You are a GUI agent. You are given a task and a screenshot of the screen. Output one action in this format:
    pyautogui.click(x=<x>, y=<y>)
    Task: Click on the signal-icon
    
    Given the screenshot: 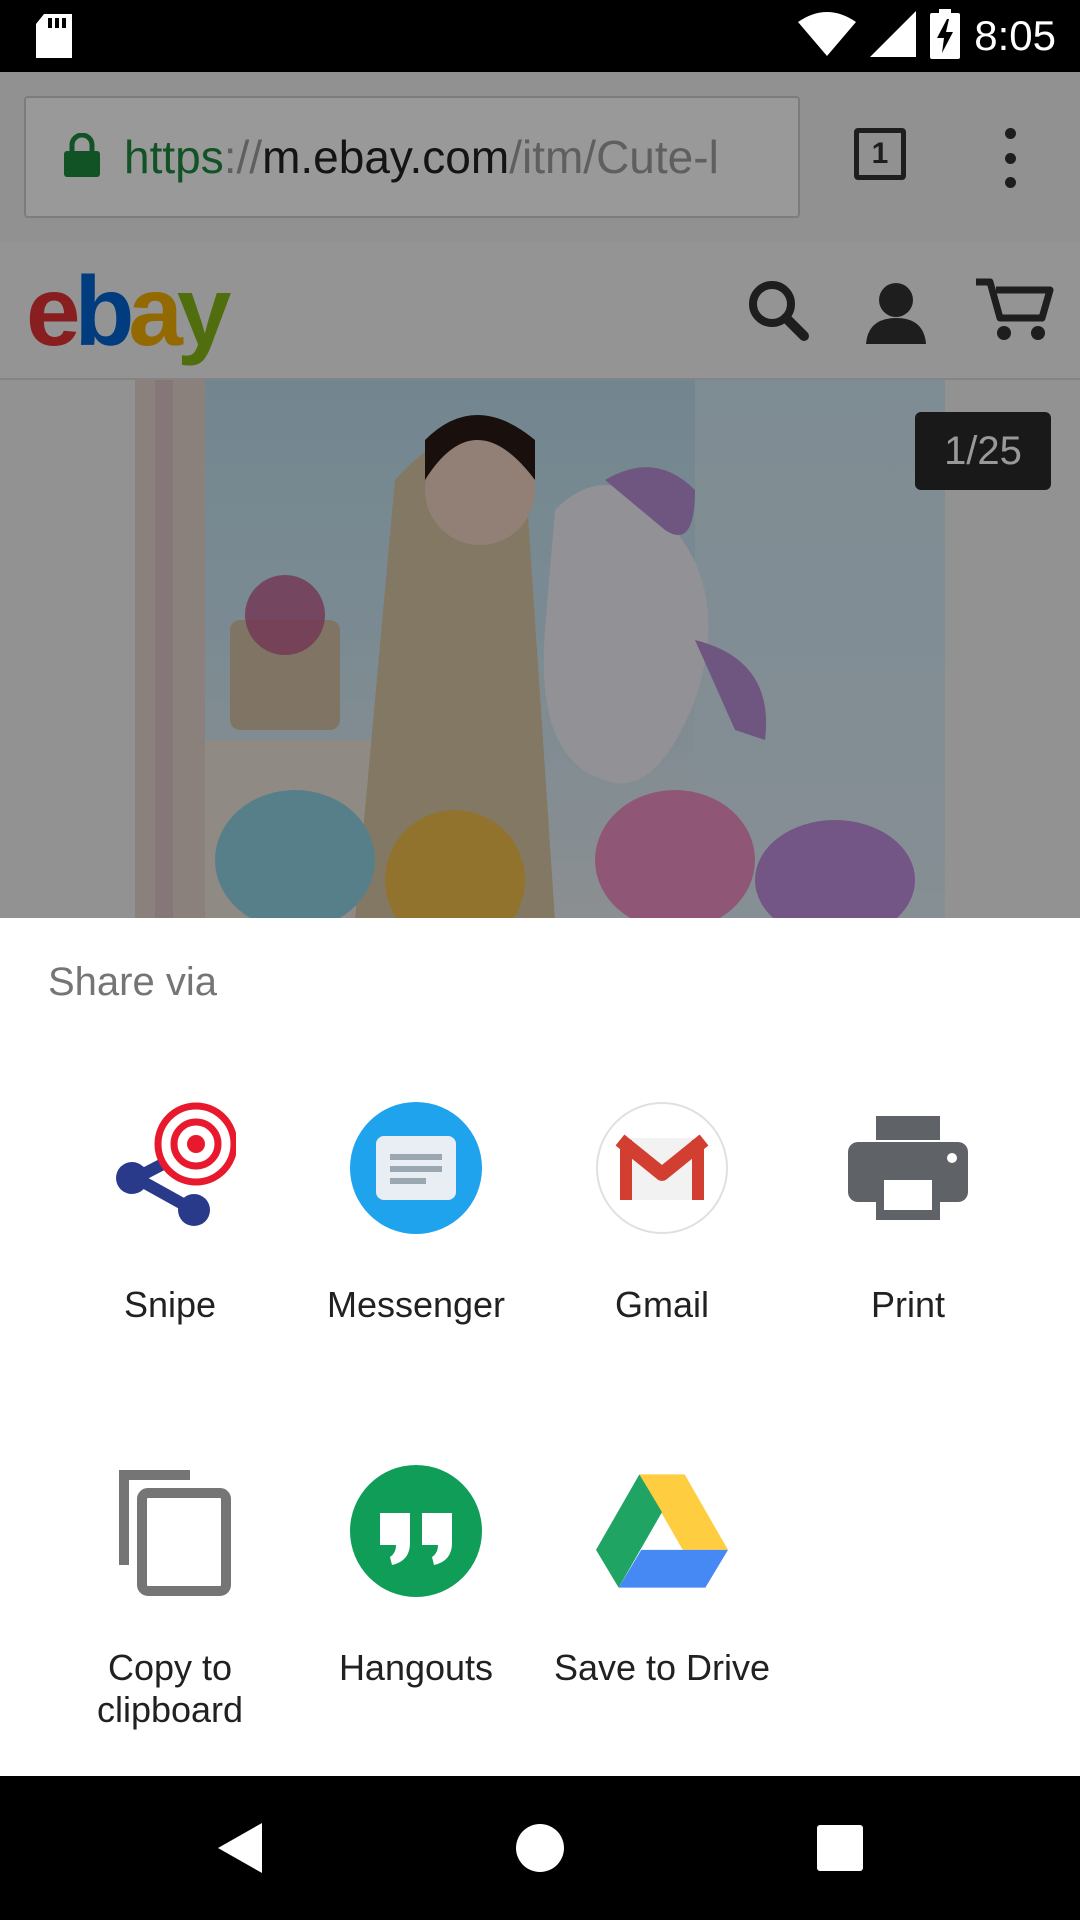 What is the action you would take?
    pyautogui.click(x=893, y=36)
    